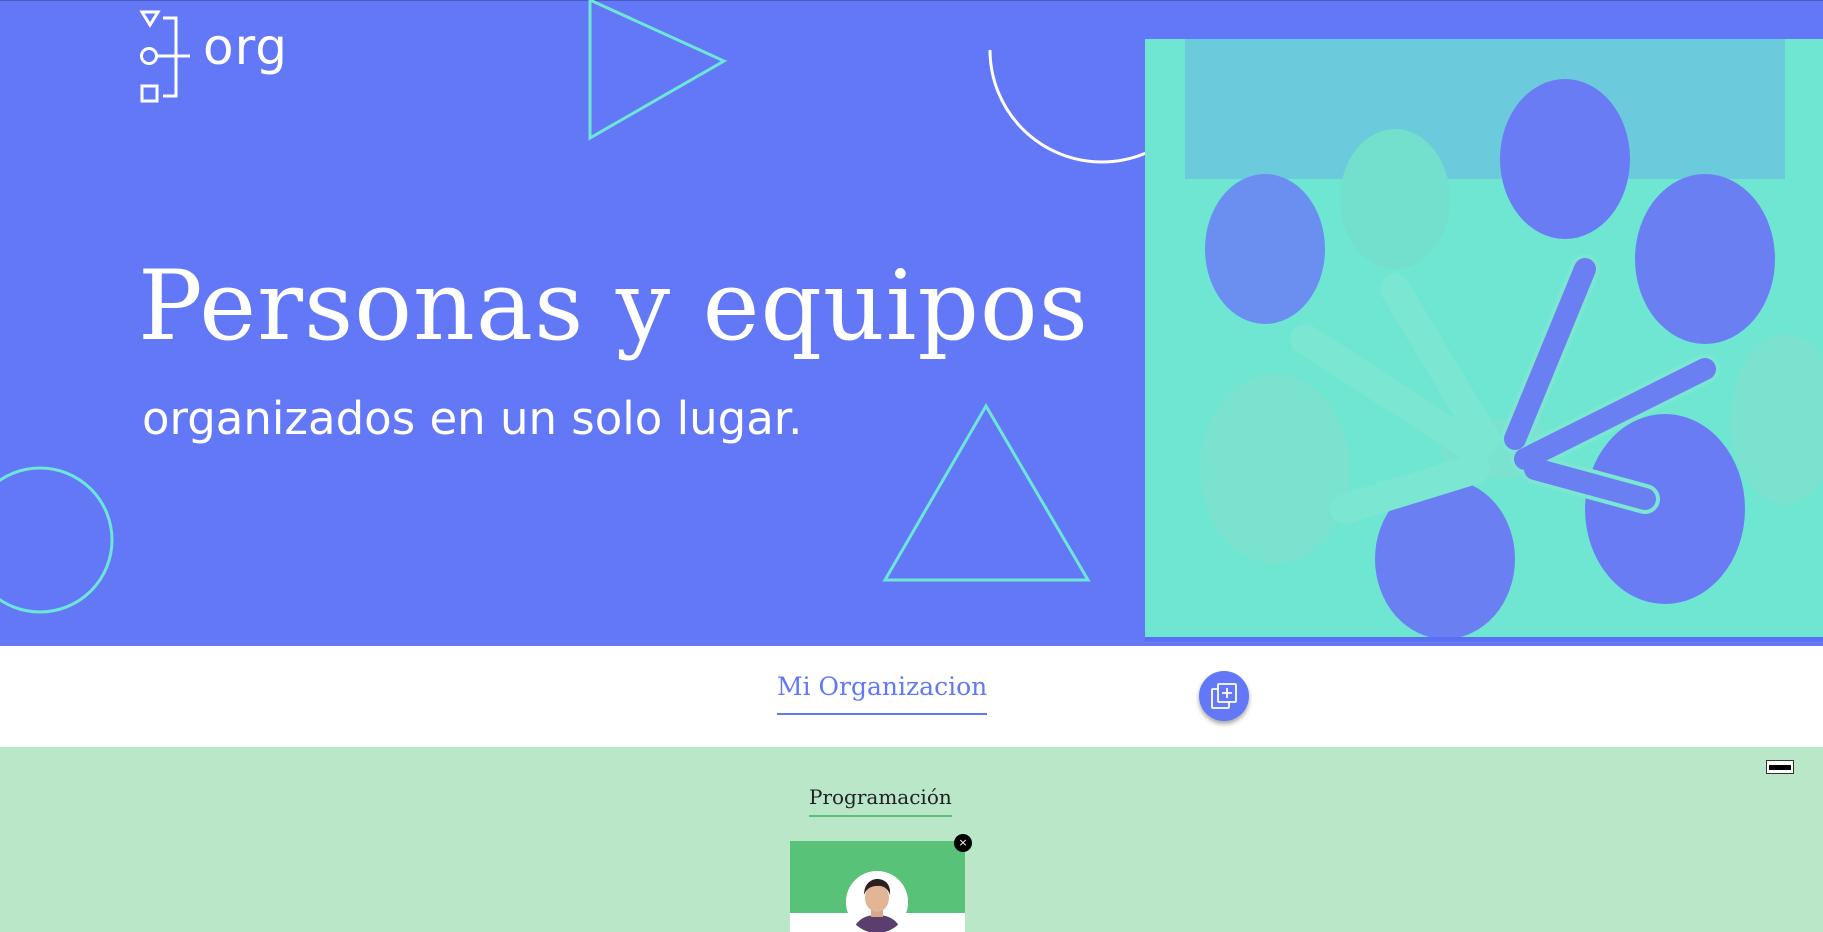 The height and width of the screenshot is (932, 1823). I want to click on remove-collaborator-button: ×, so click(963, 843).